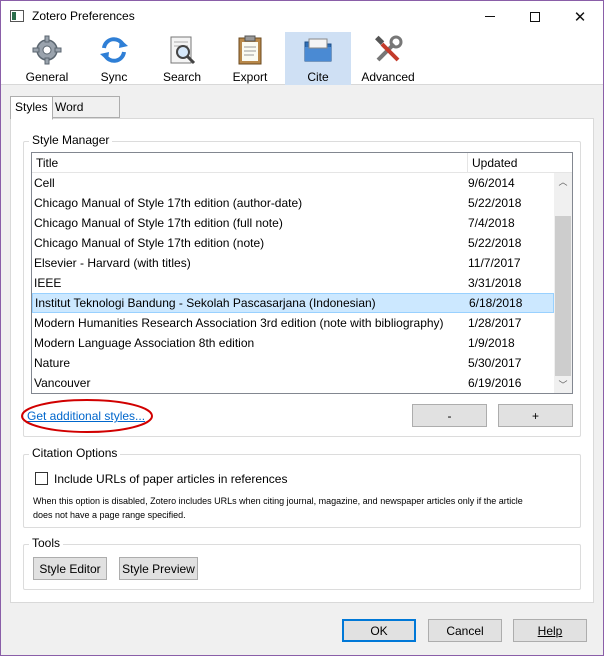  What do you see at coordinates (389, 48) in the screenshot?
I see `tools-icon` at bounding box center [389, 48].